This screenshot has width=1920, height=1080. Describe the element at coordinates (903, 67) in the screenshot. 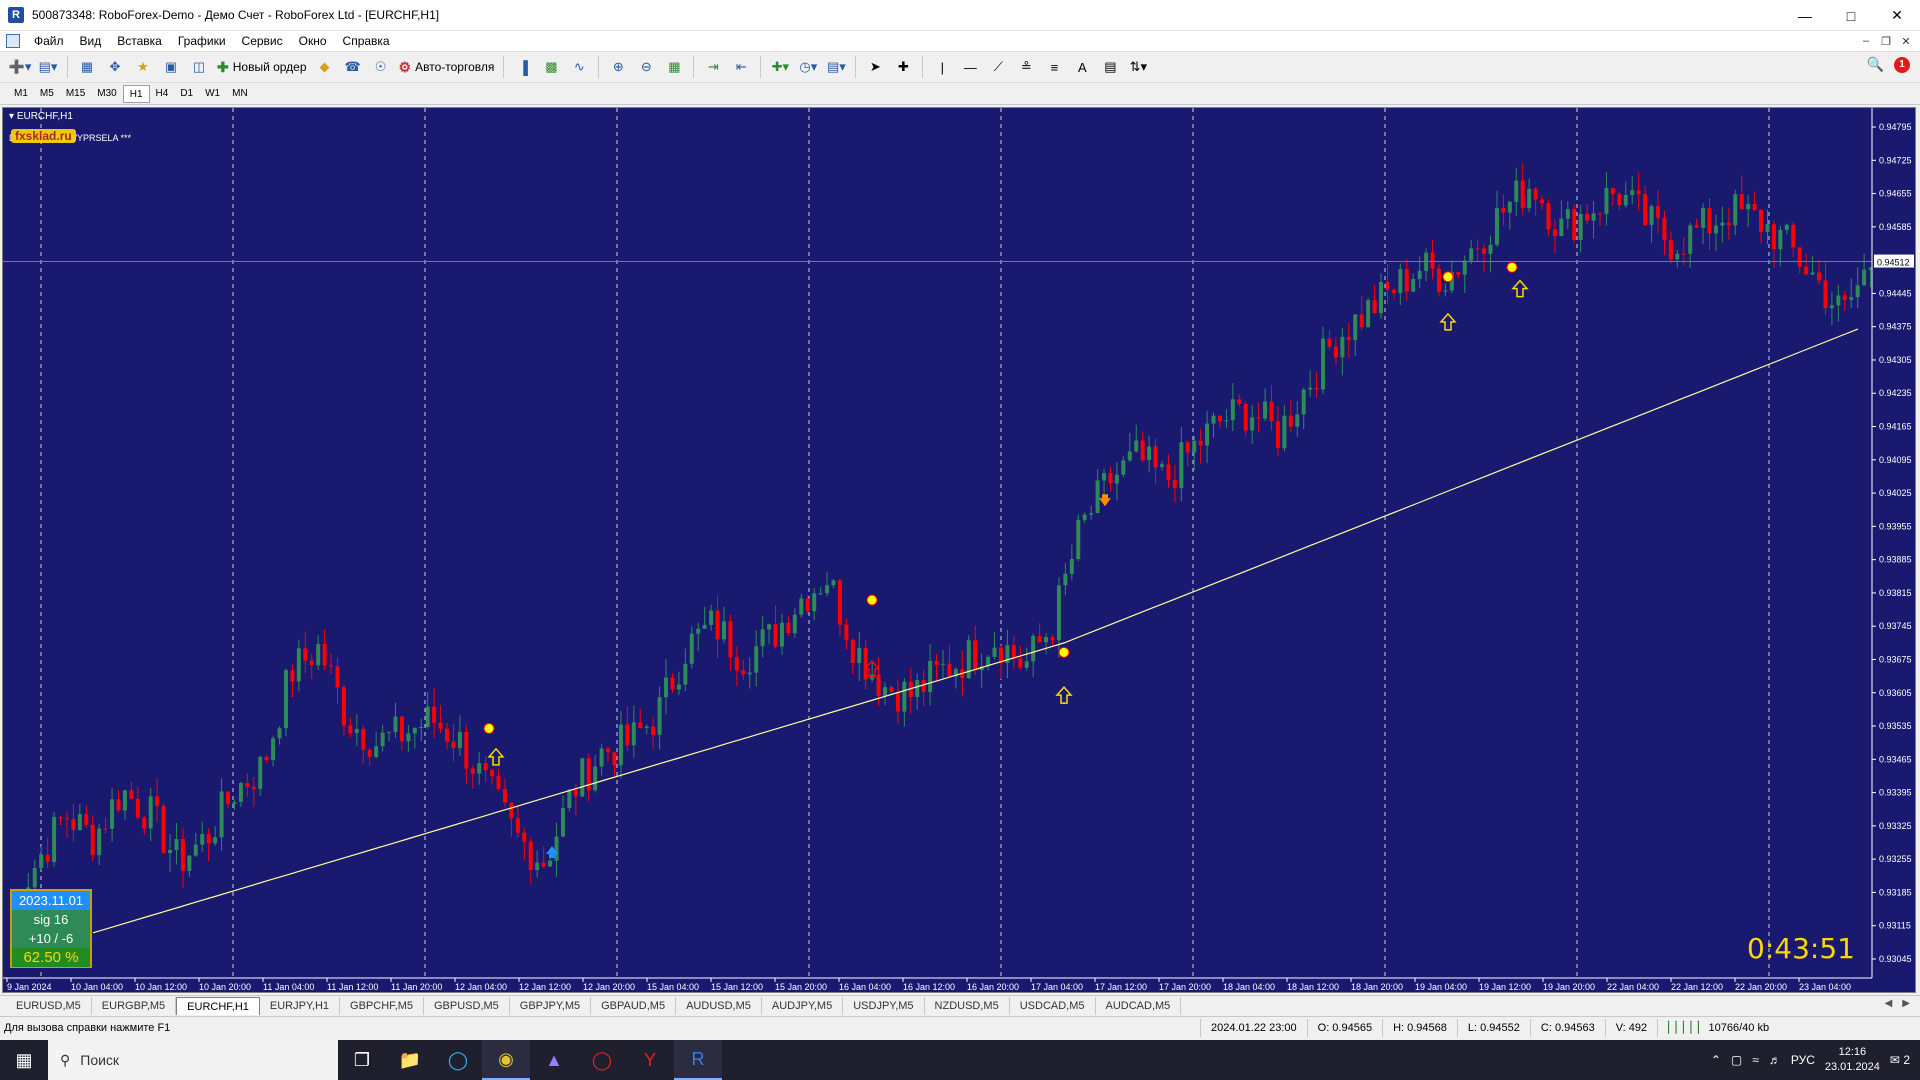

I see `crosshair-icon: ✚` at that location.